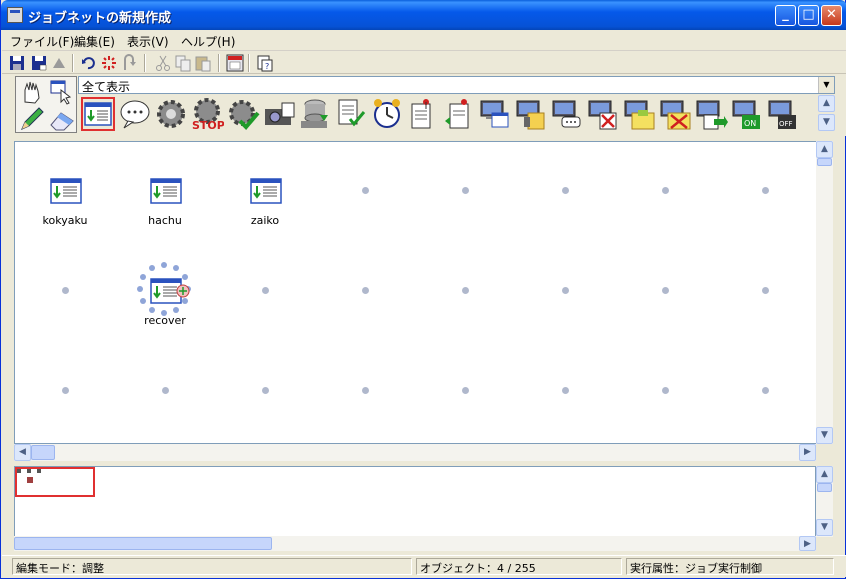 Image resolution: width=846 pixels, height=579 pixels. What do you see at coordinates (824, 292) in the screenshot?
I see `canvas-vertical-scrollbar: ▲ ▼` at bounding box center [824, 292].